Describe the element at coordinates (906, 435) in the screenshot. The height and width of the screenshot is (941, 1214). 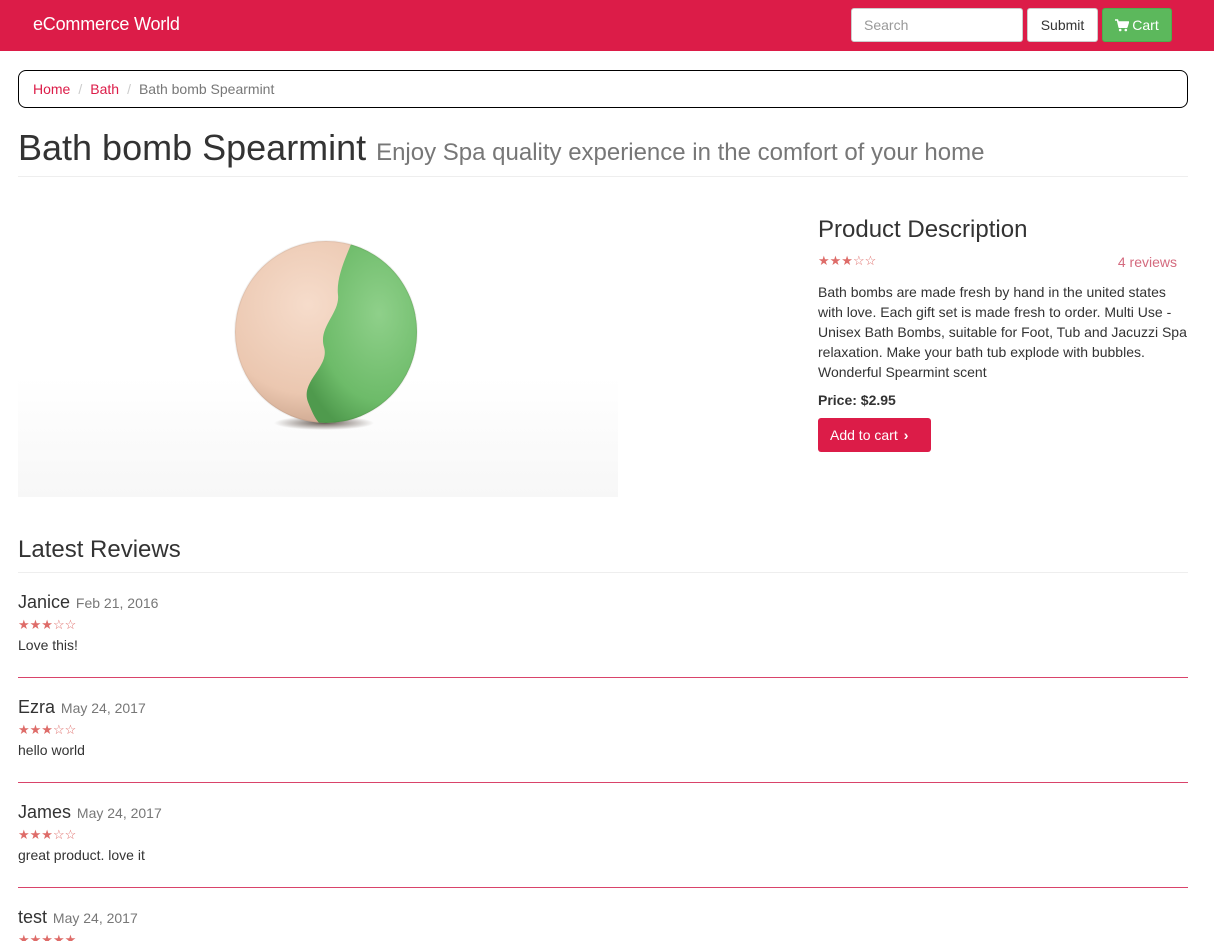
I see `chevron-right-icon: ›` at that location.